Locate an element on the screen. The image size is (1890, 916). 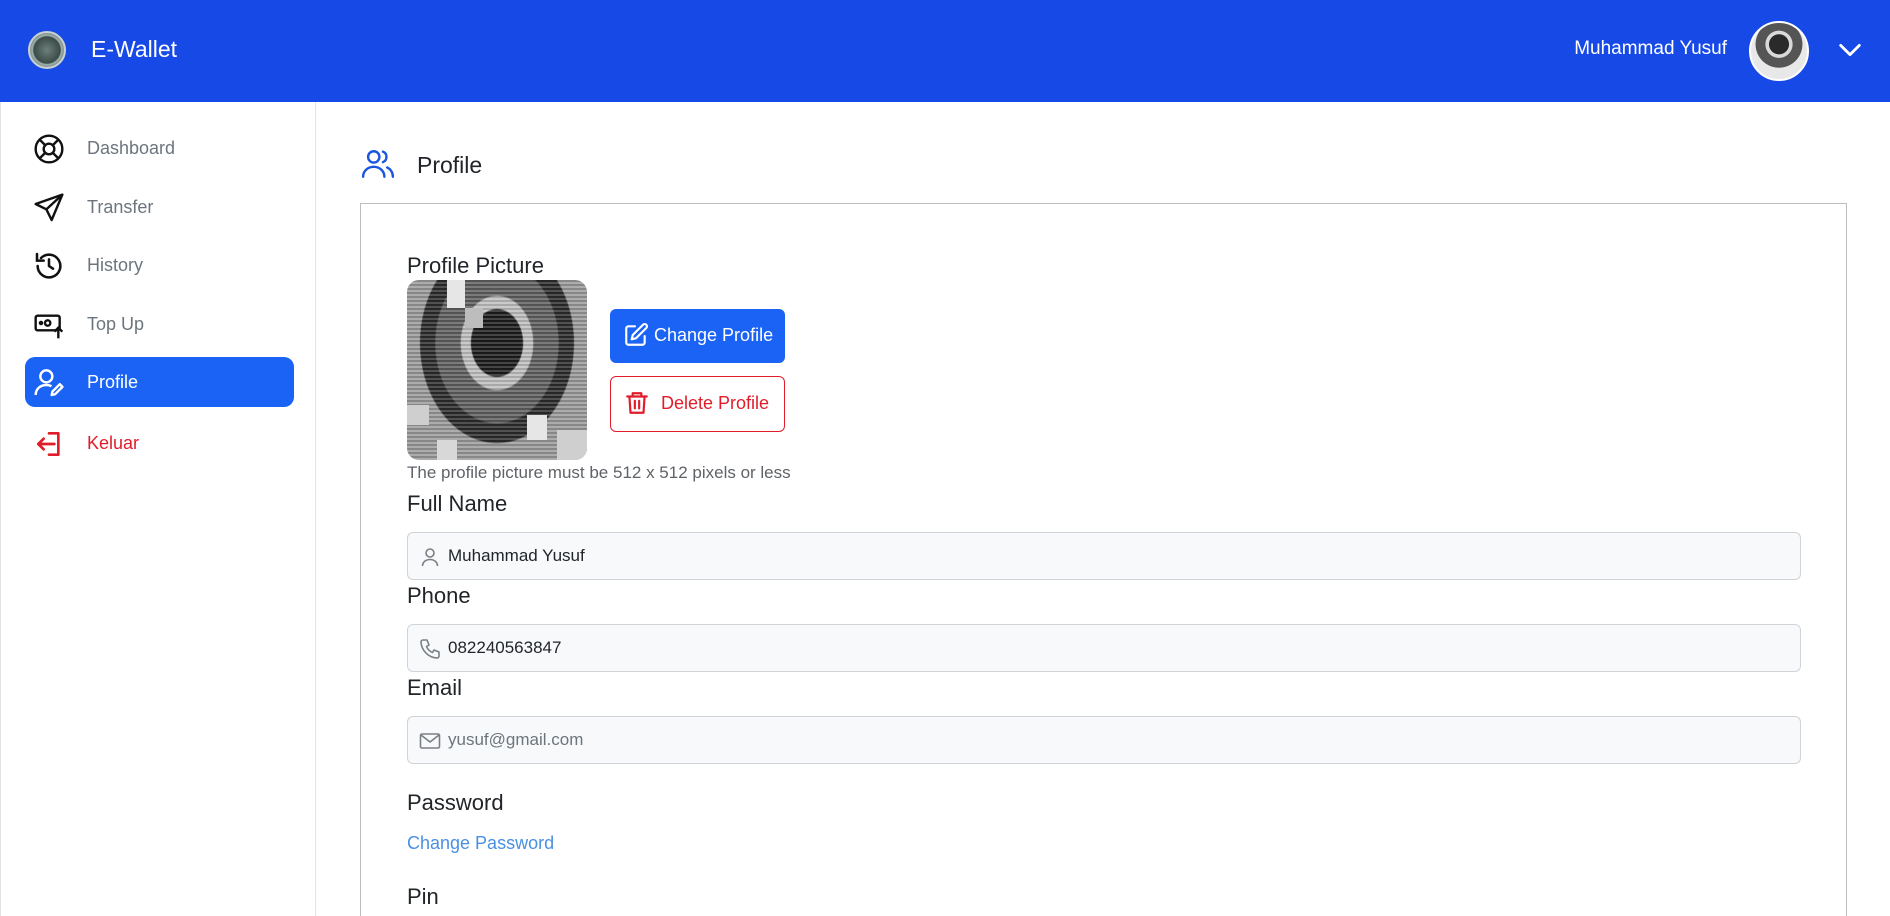
email-input is located at coordinates (1118, 740).